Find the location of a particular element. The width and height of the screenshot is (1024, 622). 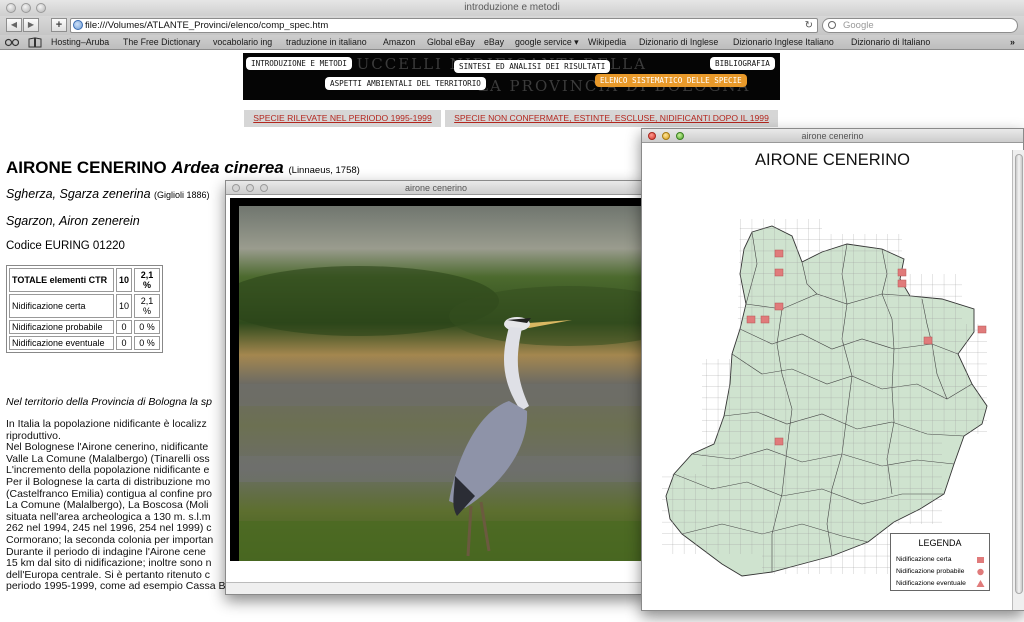

legend-square-icon is located at coordinates (980, 560).